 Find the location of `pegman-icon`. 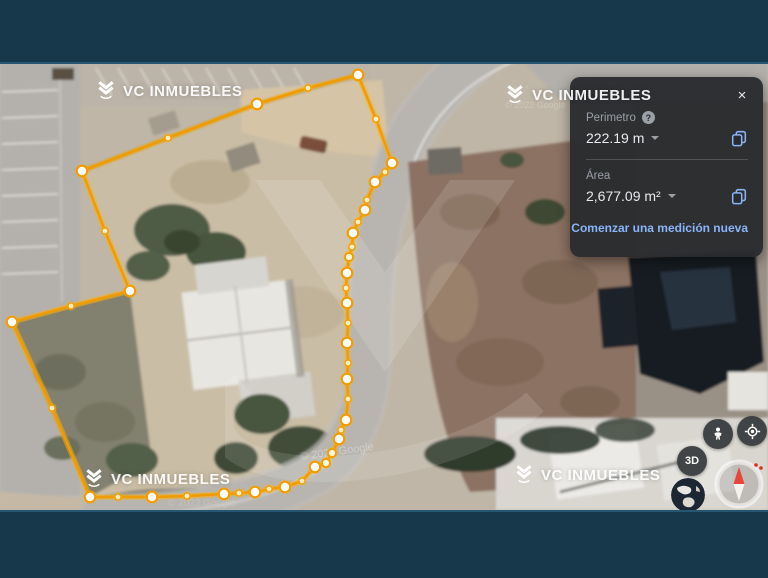

pegman-icon is located at coordinates (718, 433).